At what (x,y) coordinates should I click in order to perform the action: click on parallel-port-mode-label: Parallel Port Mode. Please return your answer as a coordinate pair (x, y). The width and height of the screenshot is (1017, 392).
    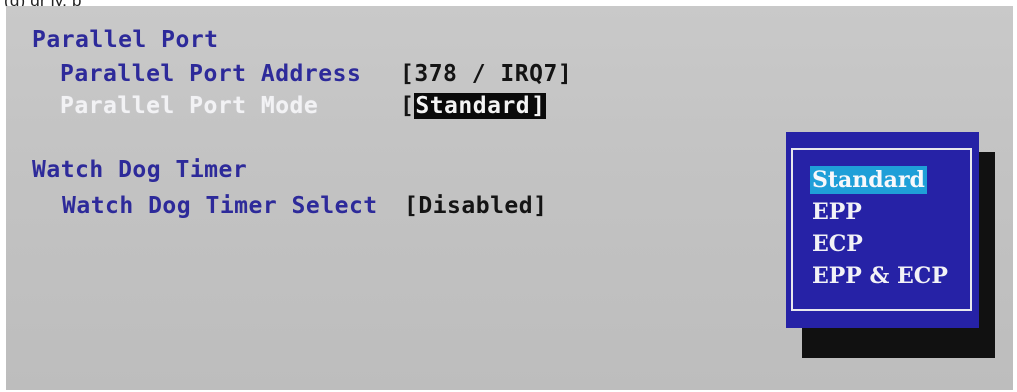
    Looking at the image, I should click on (189, 106).